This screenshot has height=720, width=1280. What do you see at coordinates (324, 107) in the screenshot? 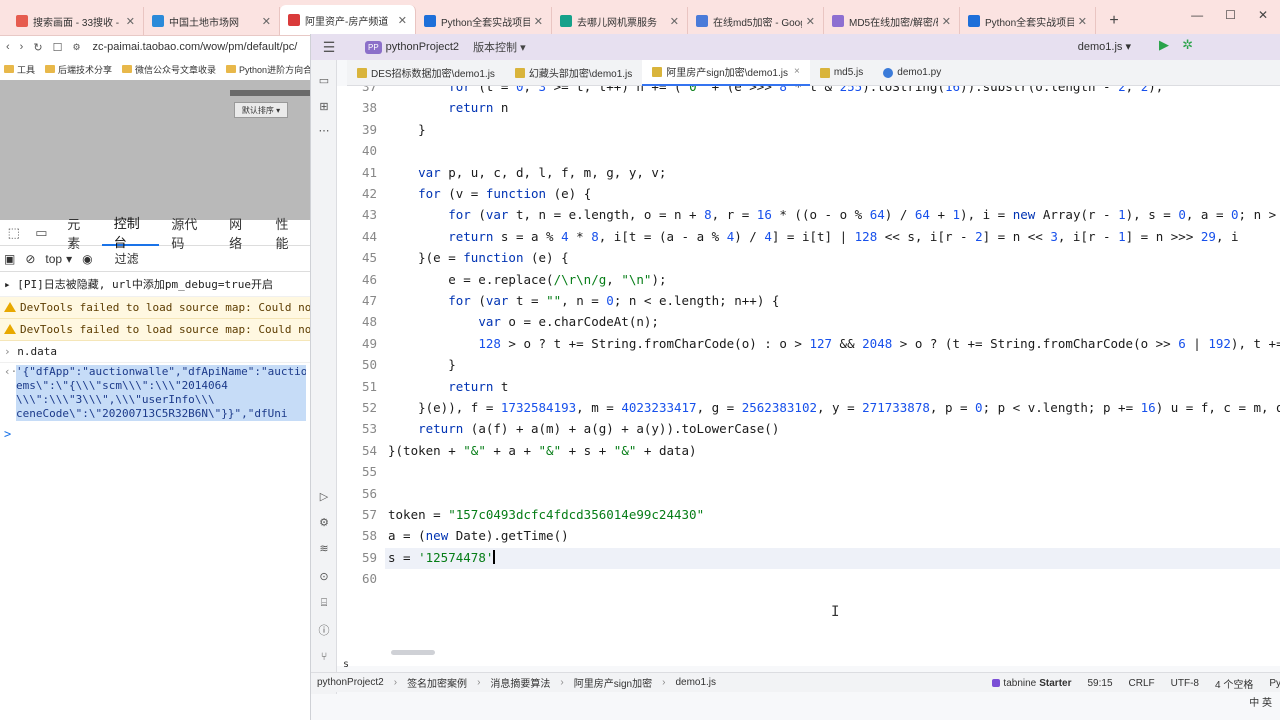
I see `structure-icon: ⊞` at bounding box center [324, 107].